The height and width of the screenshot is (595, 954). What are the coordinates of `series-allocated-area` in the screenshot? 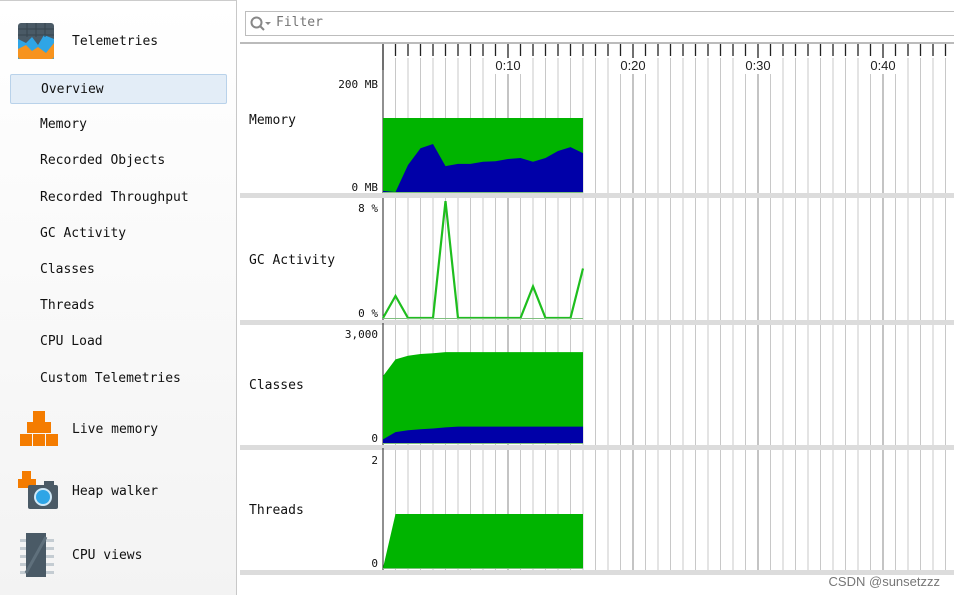 It's located at (483, 541).